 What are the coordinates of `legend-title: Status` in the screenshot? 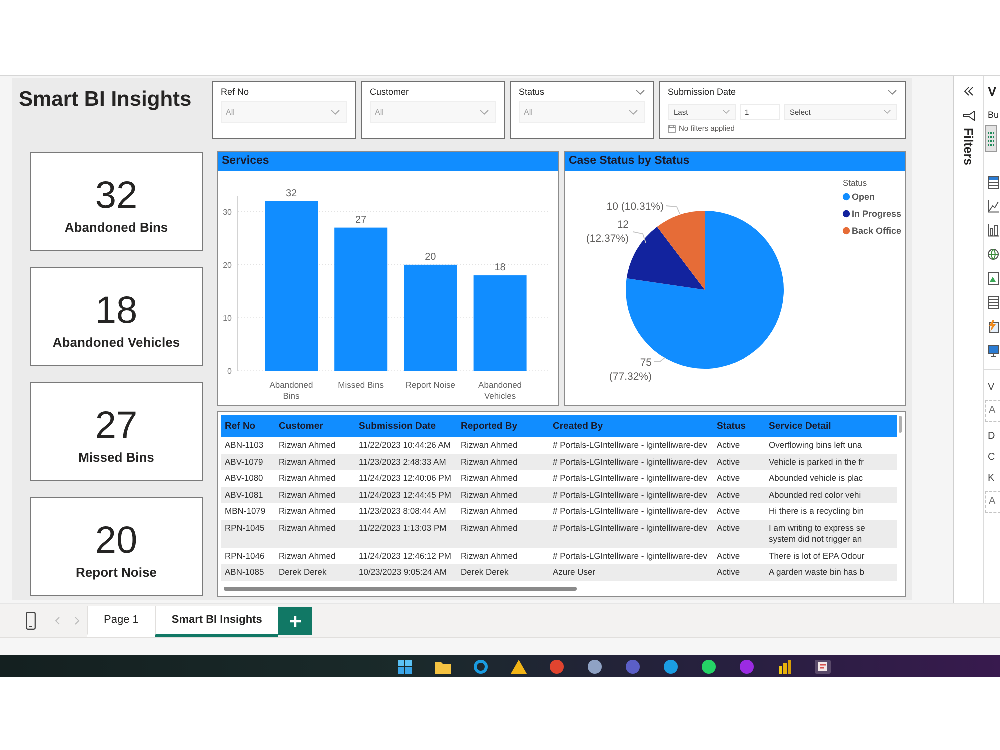 It's located at (855, 183).